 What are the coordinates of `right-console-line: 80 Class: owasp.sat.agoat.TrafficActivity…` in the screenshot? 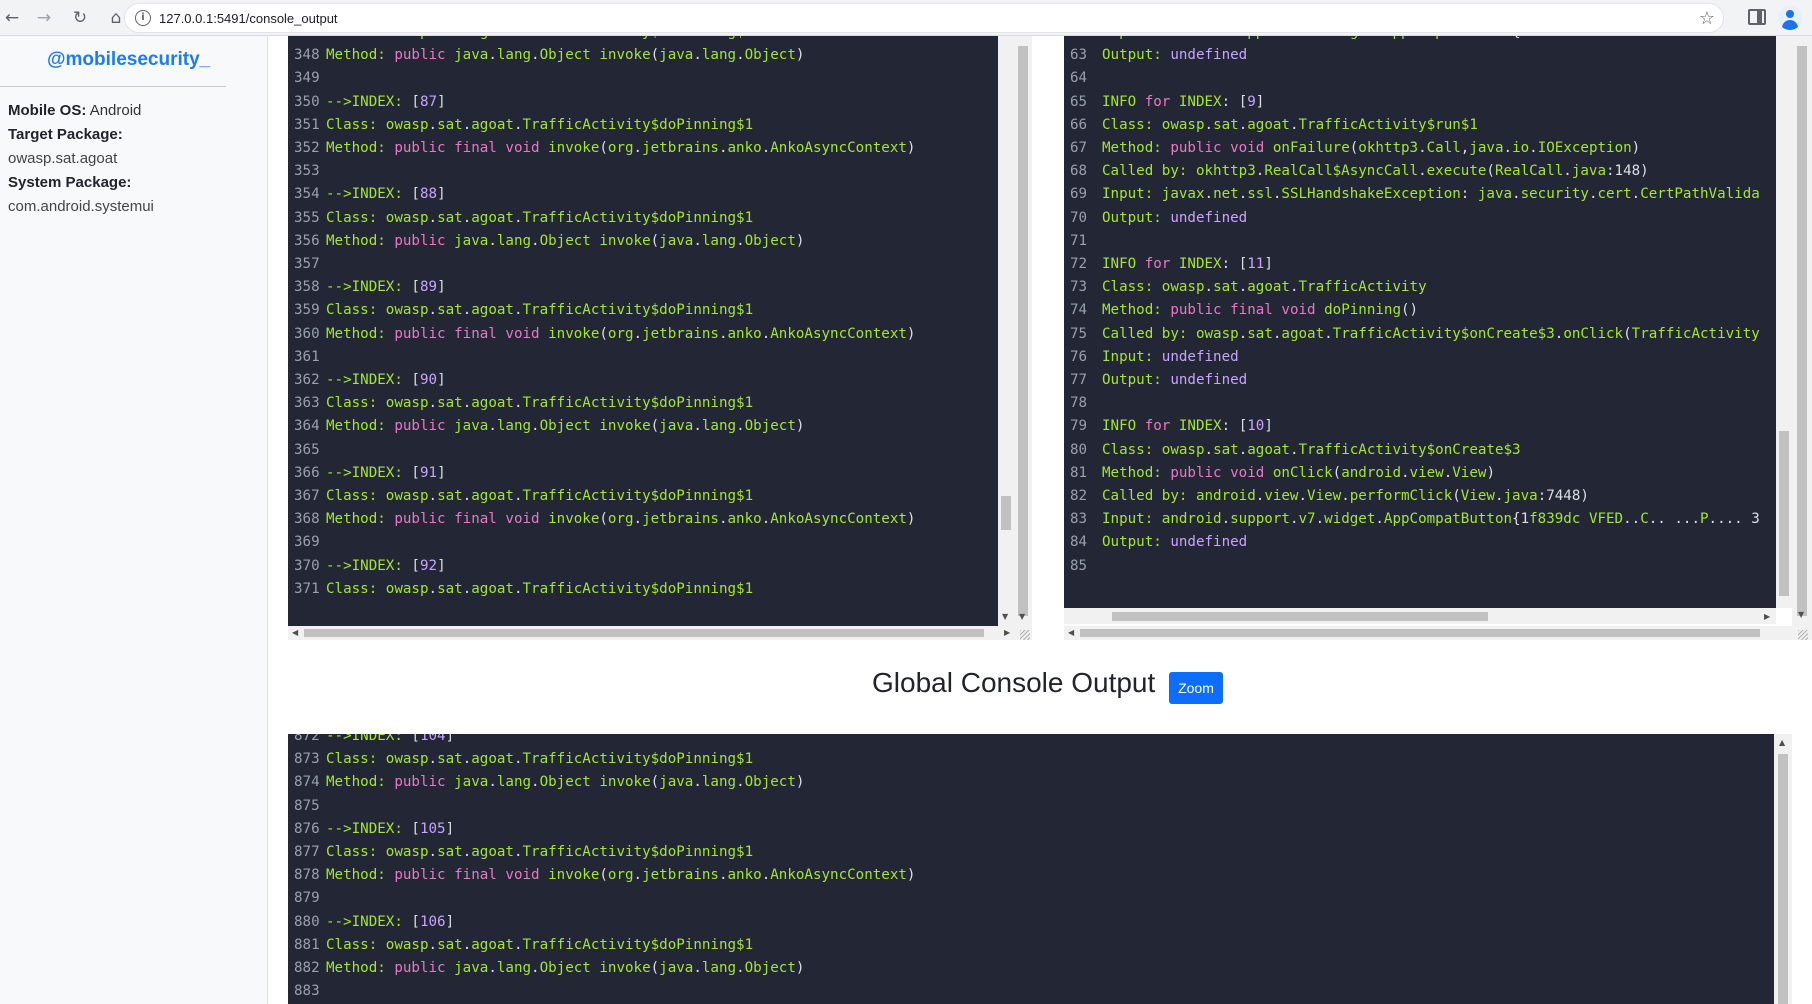 It's located at (1295, 450).